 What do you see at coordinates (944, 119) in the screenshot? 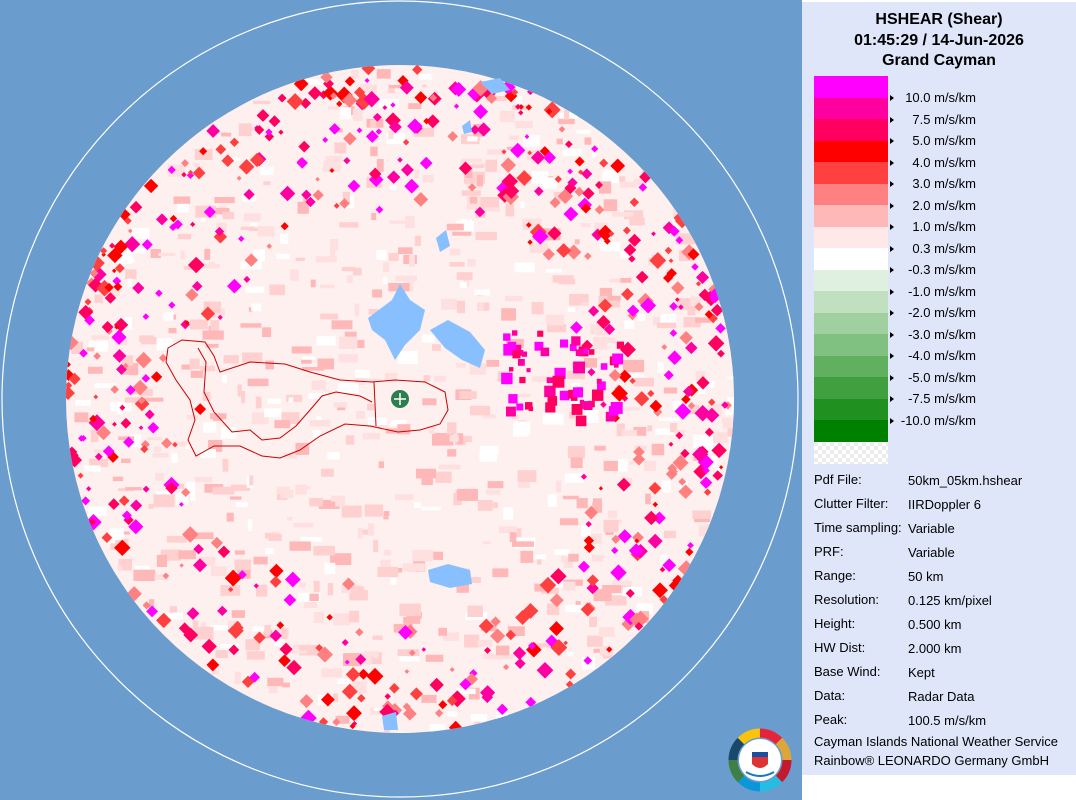
I see `legend-label: 7.5 m/s/km` at bounding box center [944, 119].